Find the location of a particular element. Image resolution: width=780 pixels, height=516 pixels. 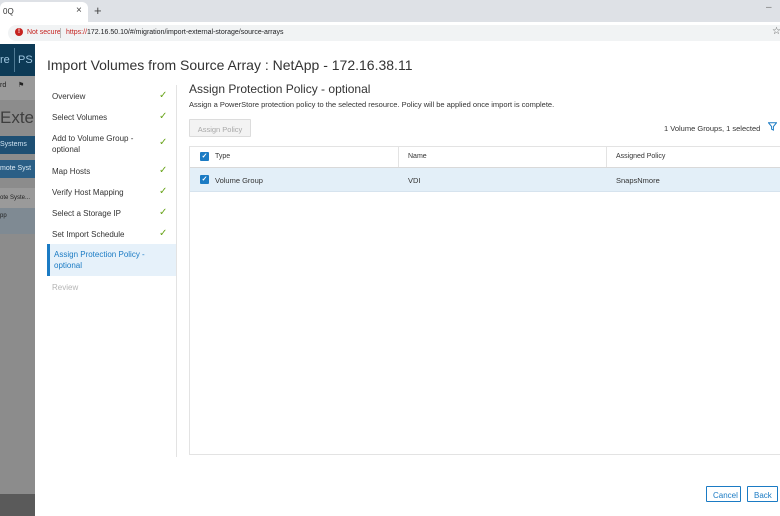

step-label: Overview is located at coordinates (69, 96).